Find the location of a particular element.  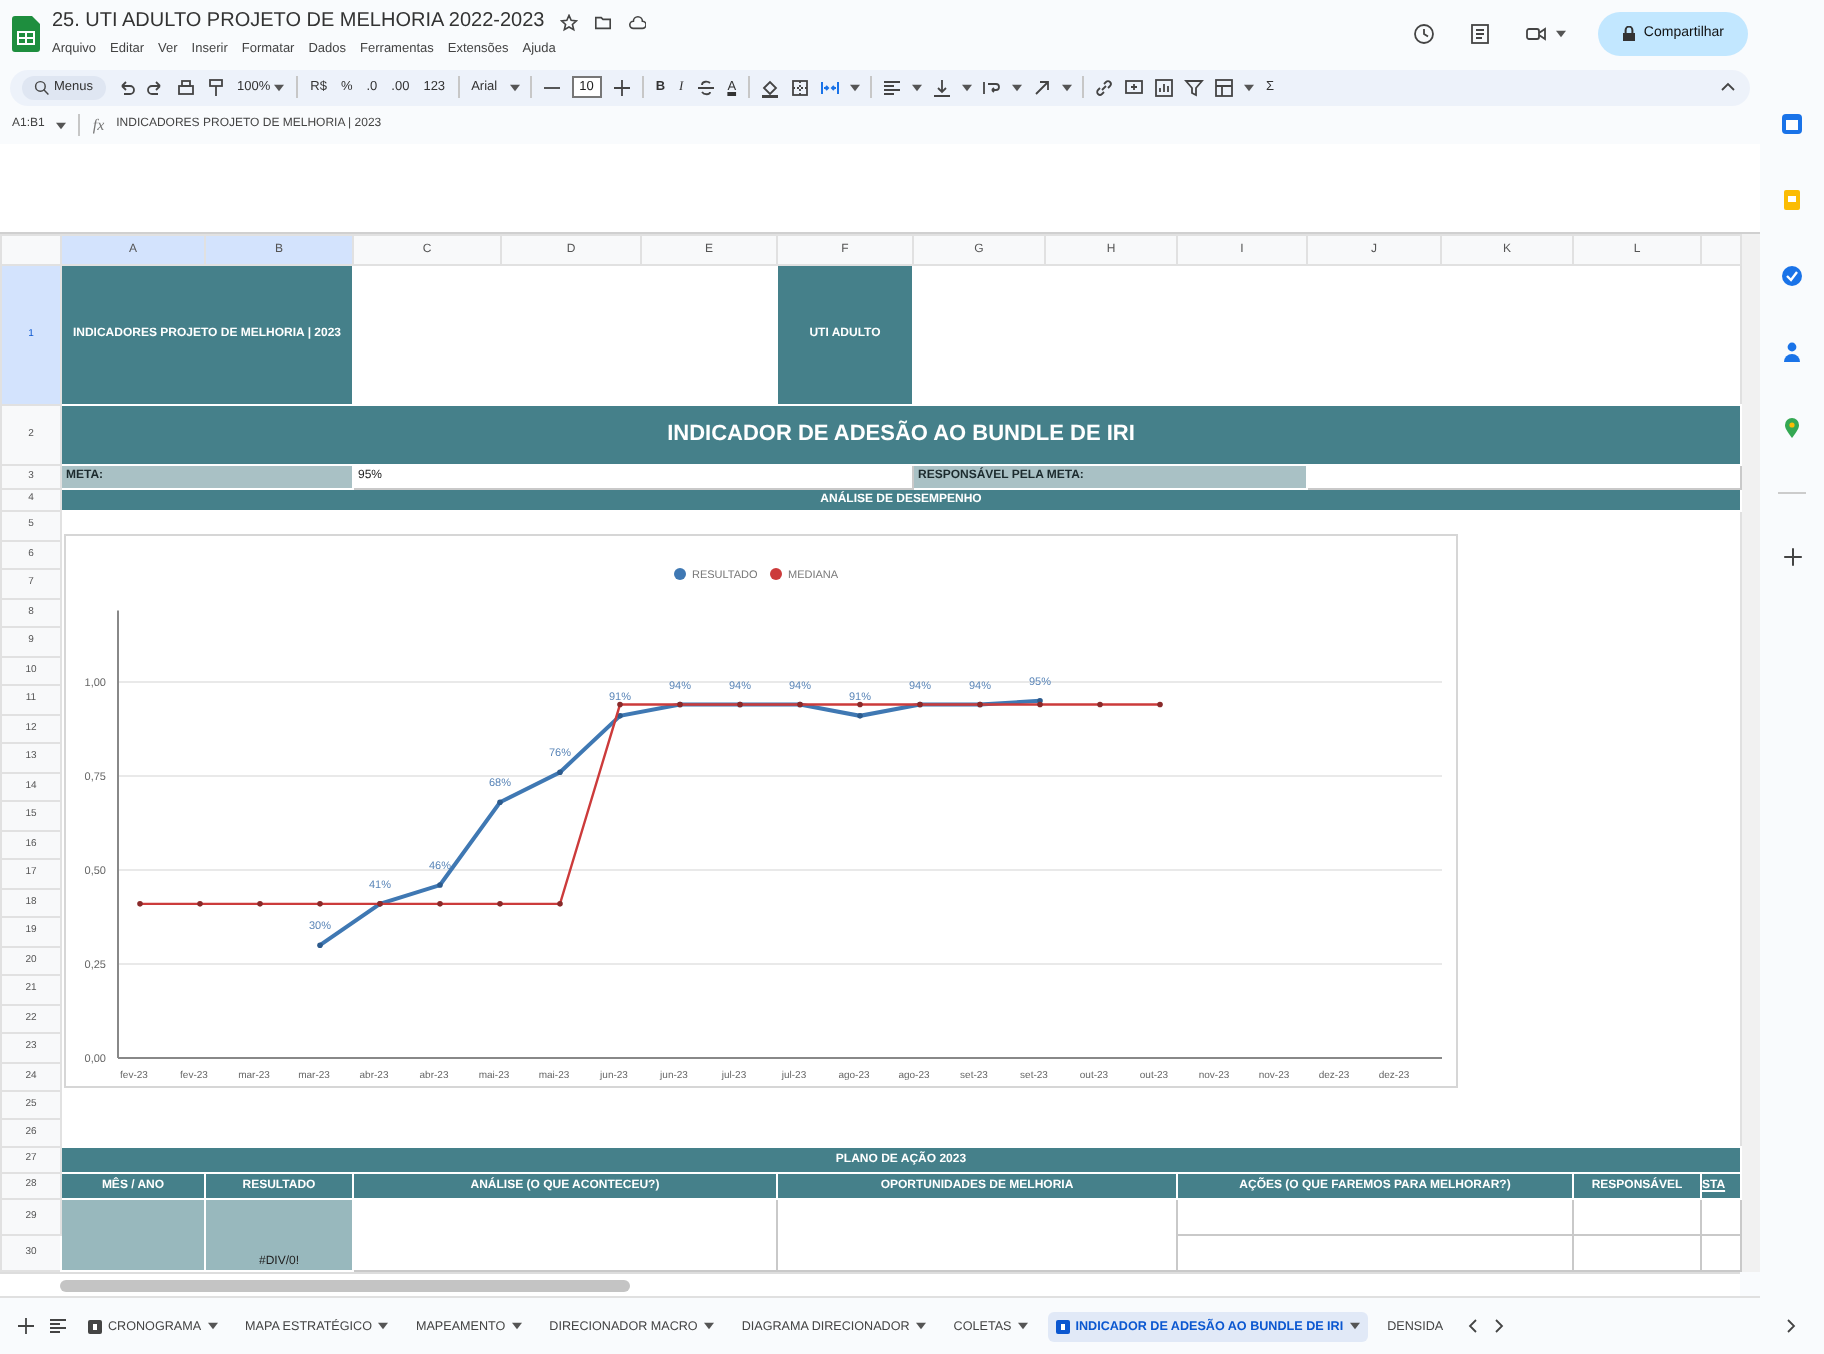

folder-icon is located at coordinates (603, 22).